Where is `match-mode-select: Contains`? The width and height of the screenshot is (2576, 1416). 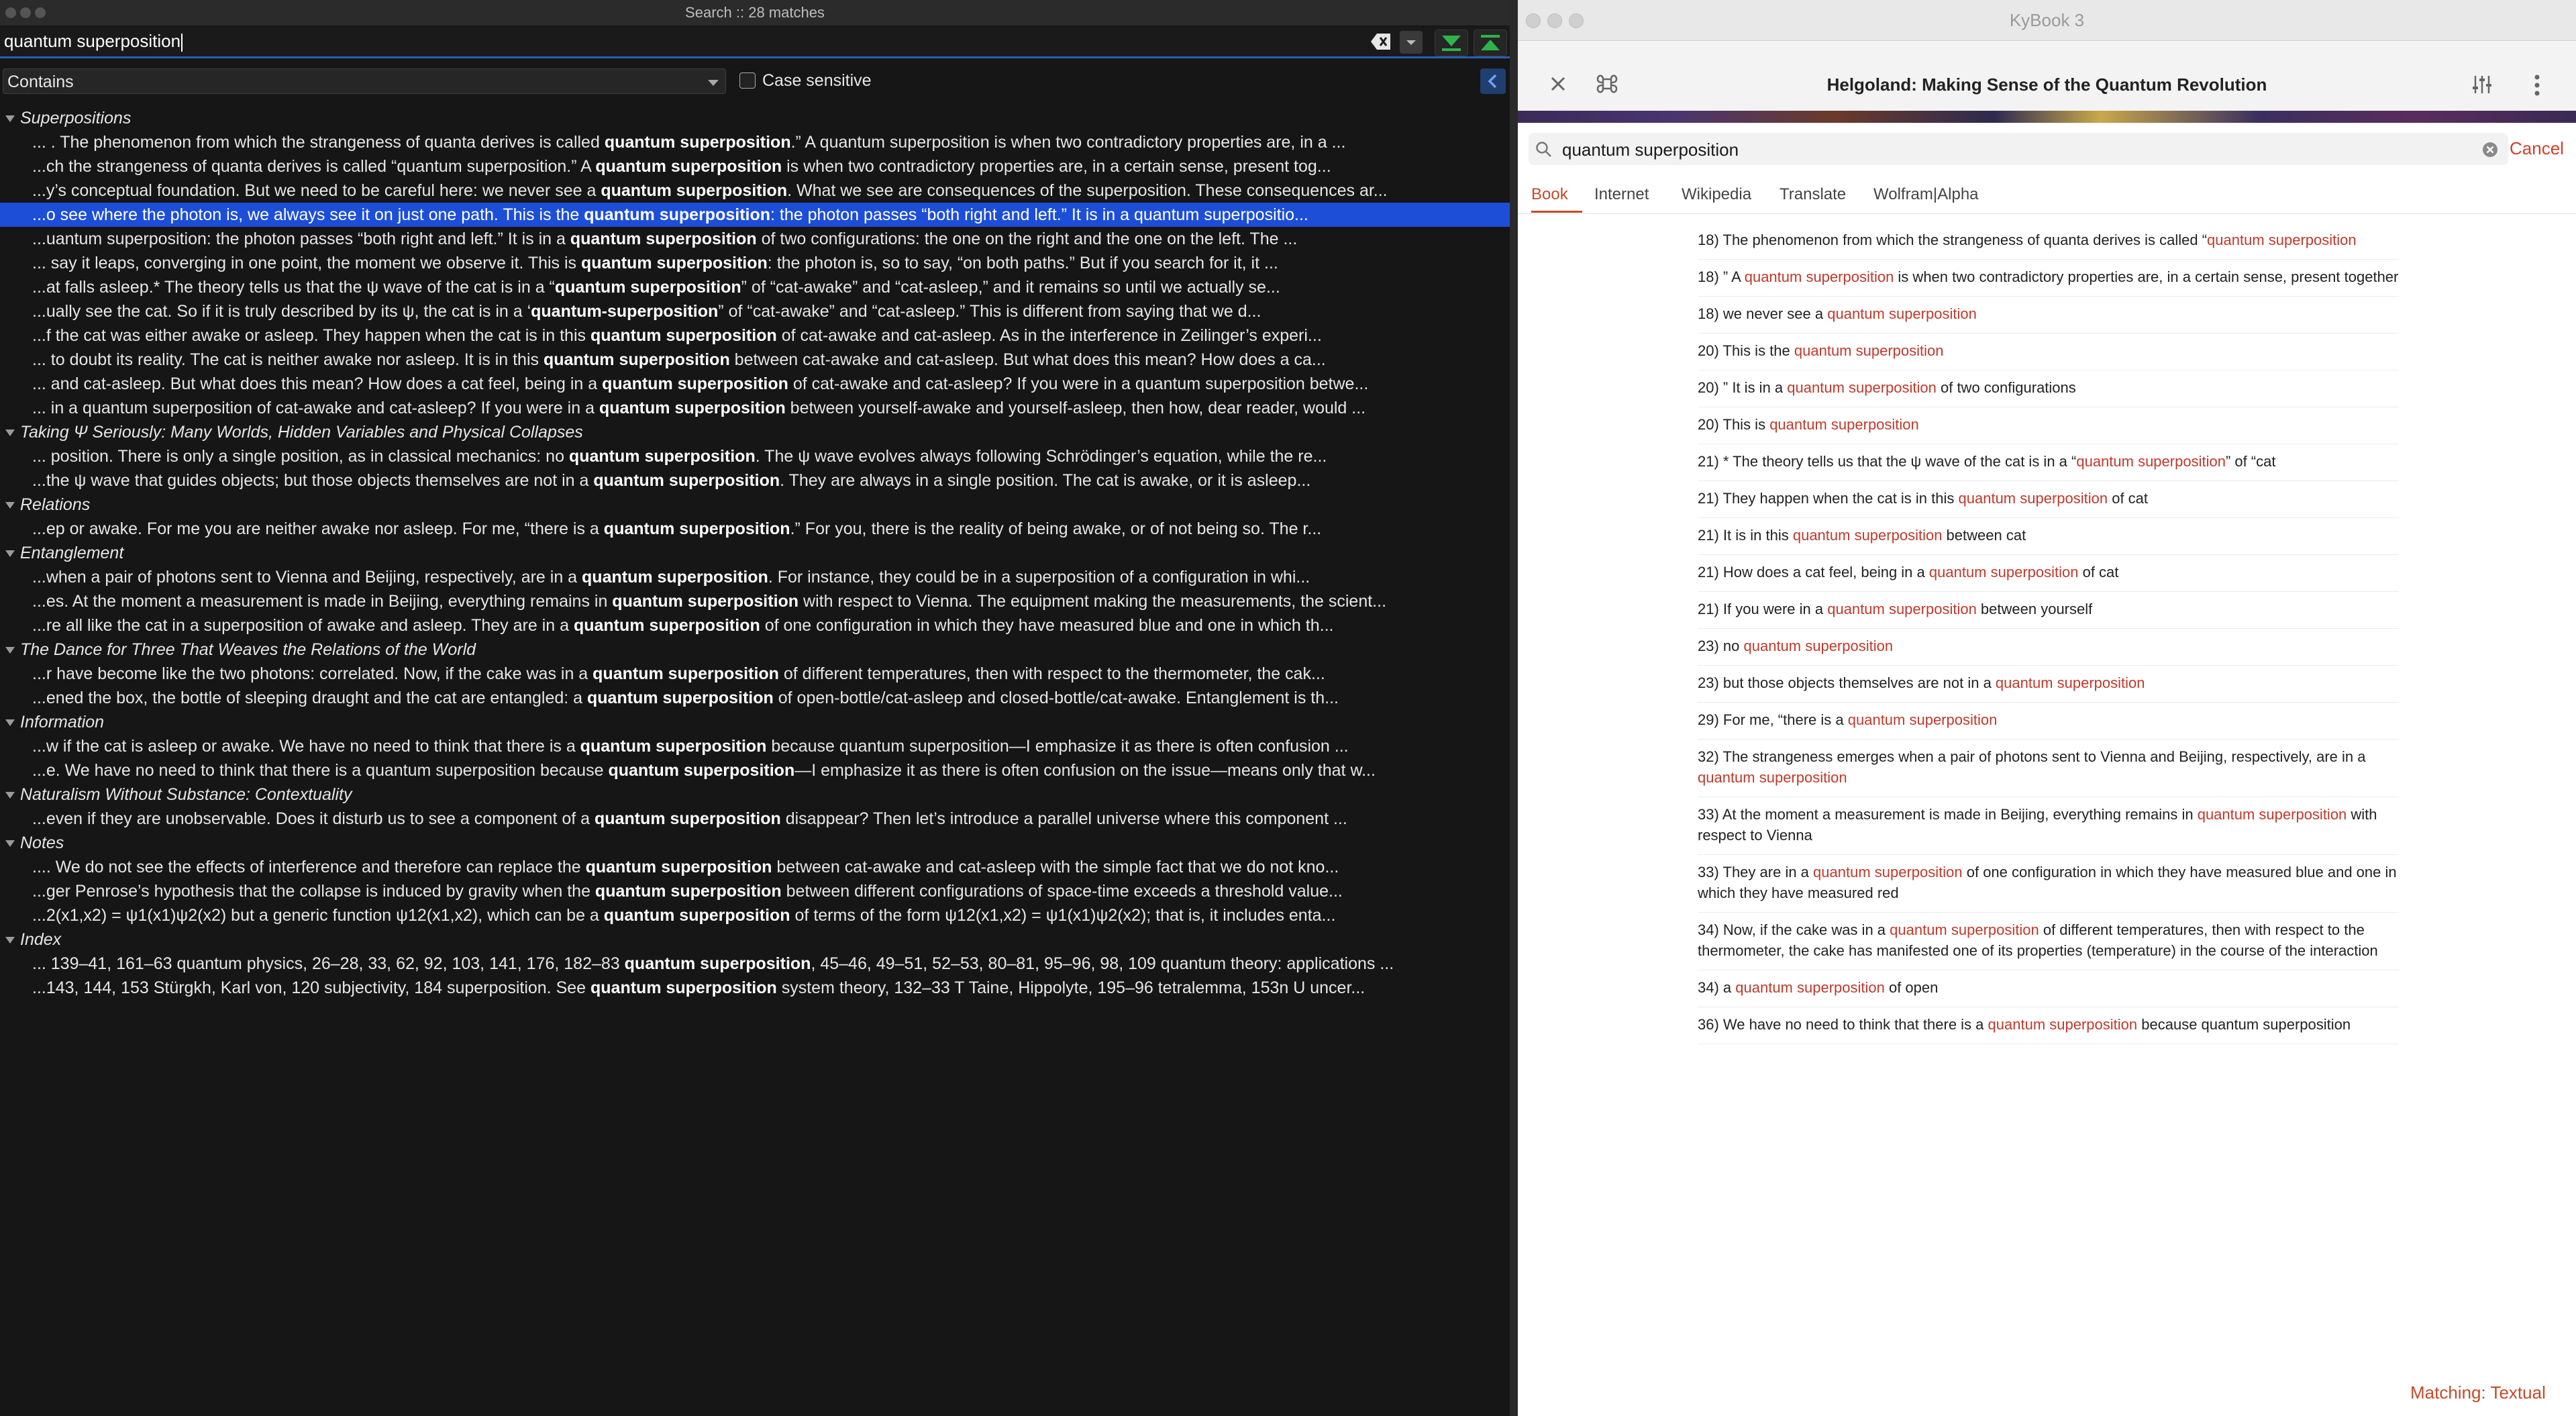
match-mode-select: Contains is located at coordinates (364, 81).